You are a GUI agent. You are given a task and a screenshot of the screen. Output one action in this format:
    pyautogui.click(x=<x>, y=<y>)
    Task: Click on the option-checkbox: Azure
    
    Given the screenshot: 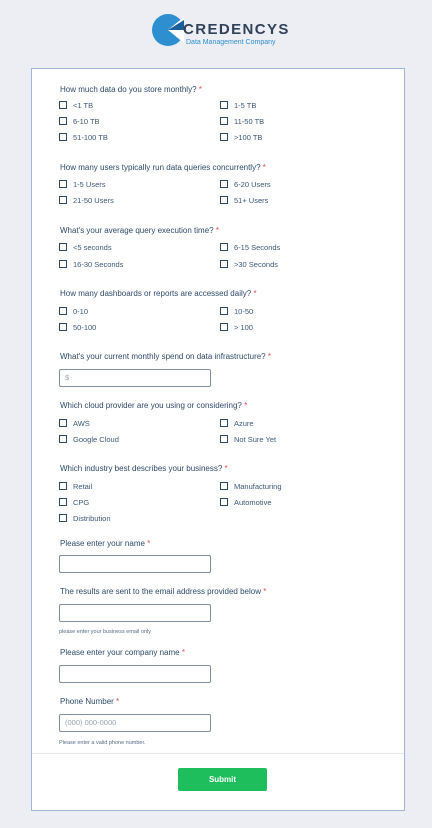 What is the action you would take?
    pyautogui.click(x=237, y=423)
    